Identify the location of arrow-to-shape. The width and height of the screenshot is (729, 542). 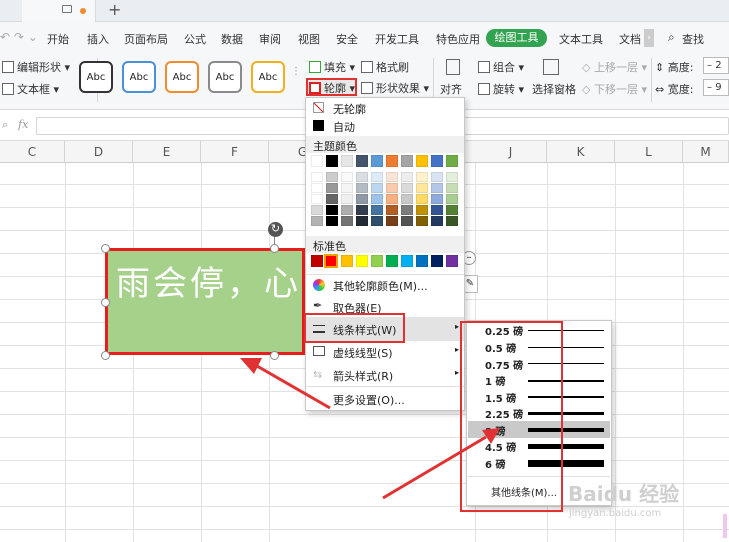
(285, 384).